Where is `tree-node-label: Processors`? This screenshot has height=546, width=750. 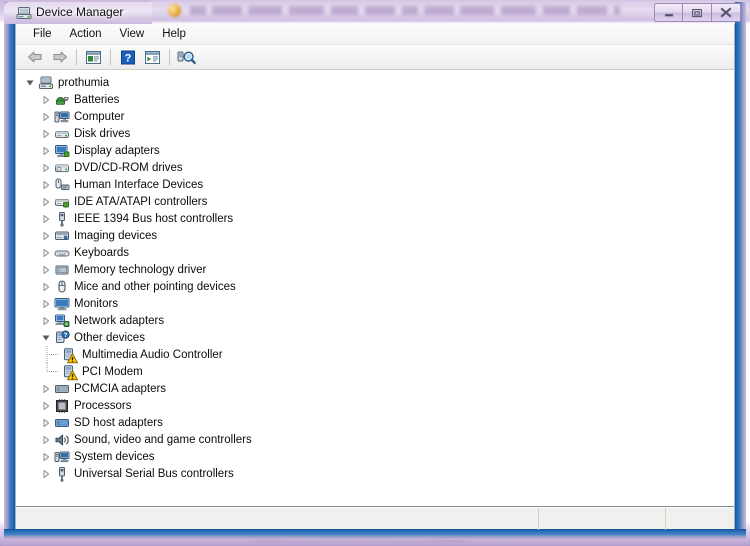 tree-node-label: Processors is located at coordinates (103, 405).